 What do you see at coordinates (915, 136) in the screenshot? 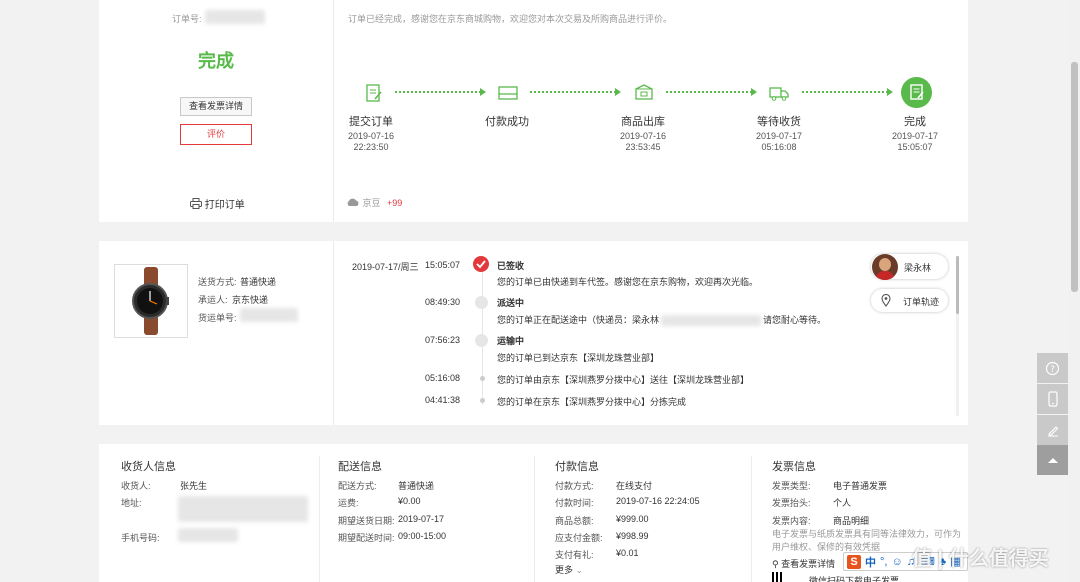
I see `step-complete-date: 2019-07-17` at bounding box center [915, 136].